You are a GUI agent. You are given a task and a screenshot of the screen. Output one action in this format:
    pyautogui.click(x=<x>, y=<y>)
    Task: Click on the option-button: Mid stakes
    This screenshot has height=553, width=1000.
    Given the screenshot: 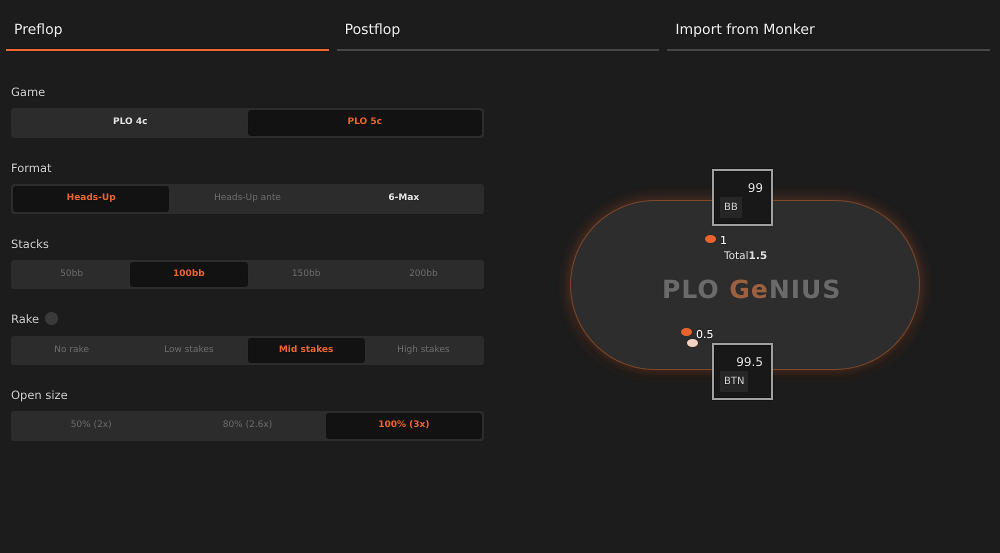 What is the action you would take?
    pyautogui.click(x=306, y=350)
    